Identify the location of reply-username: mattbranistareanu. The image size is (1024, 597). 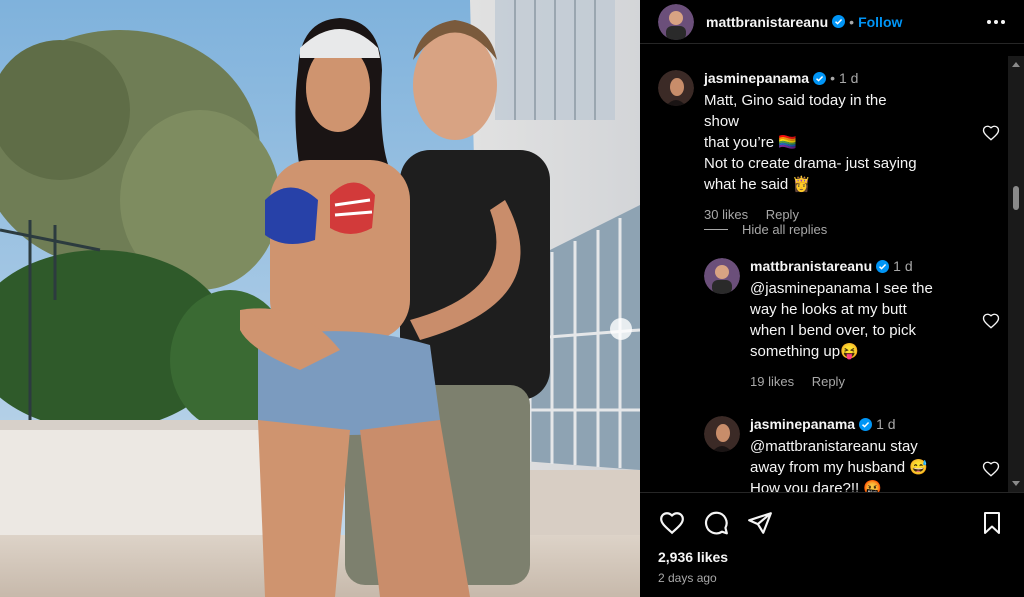
(811, 266).